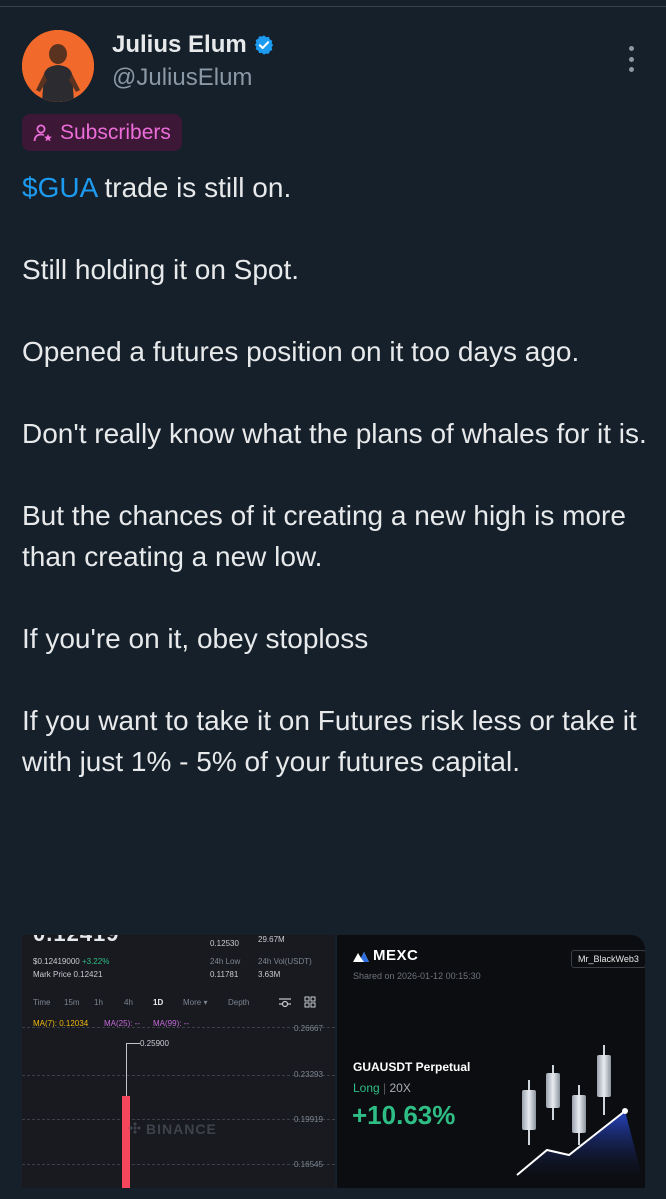 This screenshot has width=666, height=1199. Describe the element at coordinates (608, 959) in the screenshot. I see `mexc-username: Mr_BlackWeb3` at that location.